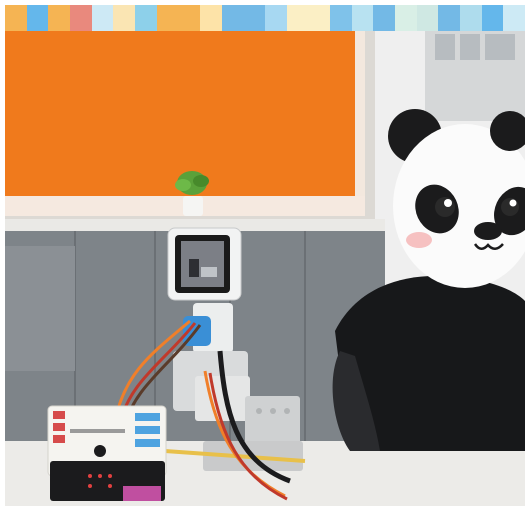 The width and height of the screenshot is (525, 506). What do you see at coordinates (107, 453) in the screenshot?
I see `microbit-board-icon` at bounding box center [107, 453].